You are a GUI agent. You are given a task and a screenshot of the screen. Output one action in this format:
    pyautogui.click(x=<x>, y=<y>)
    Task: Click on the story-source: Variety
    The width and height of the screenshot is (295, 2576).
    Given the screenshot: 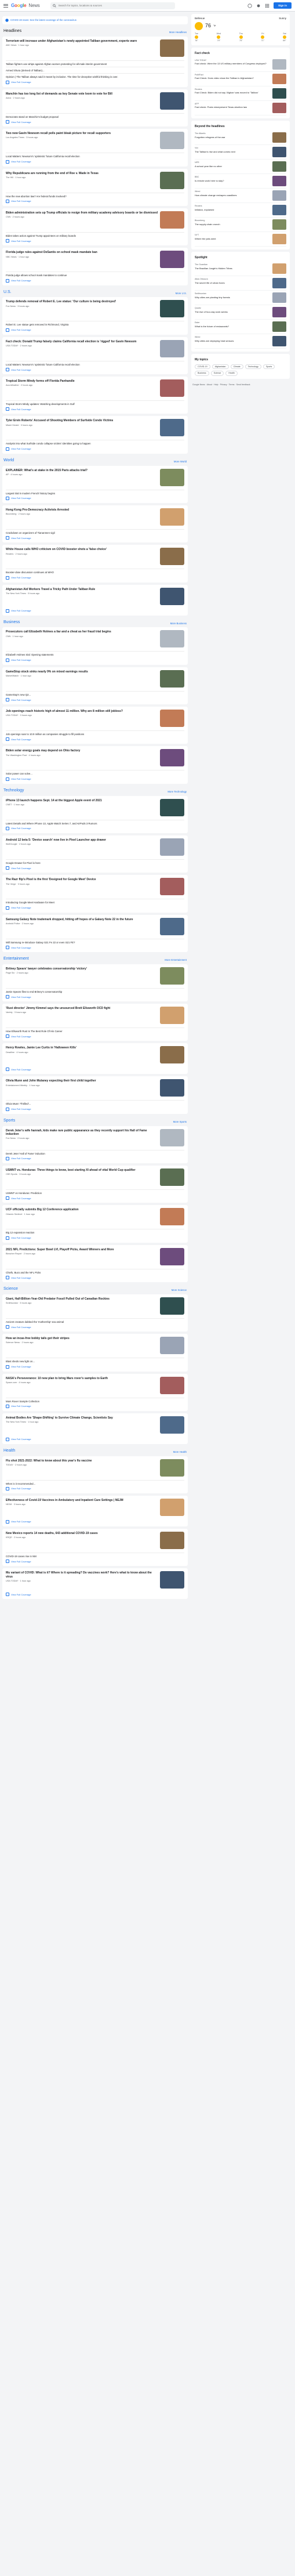 What is the action you would take?
    pyautogui.click(x=10, y=1012)
    